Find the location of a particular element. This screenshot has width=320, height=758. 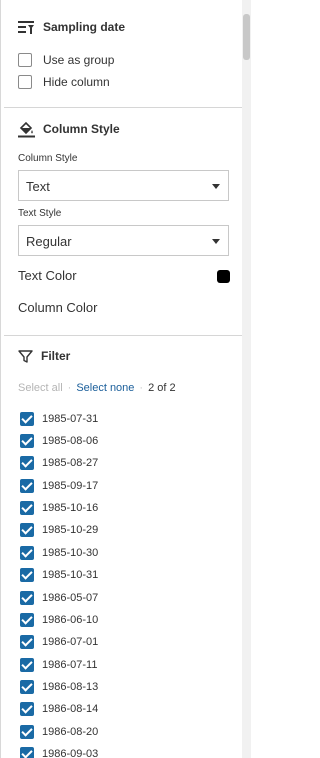

filter-item-label: 1986-08-20 is located at coordinates (70, 731).